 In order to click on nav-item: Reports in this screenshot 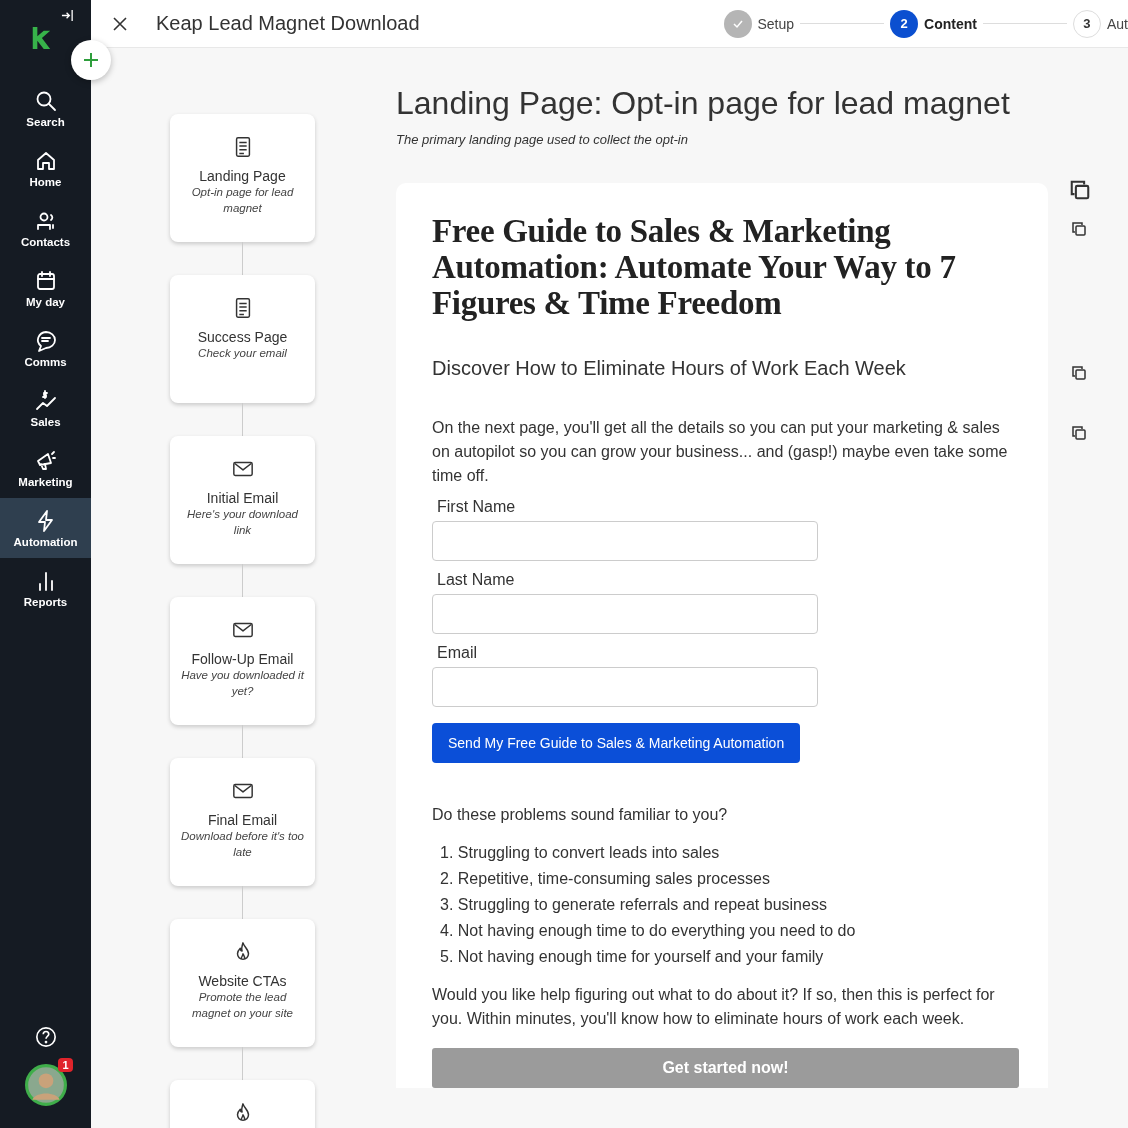, I will do `click(45, 588)`.